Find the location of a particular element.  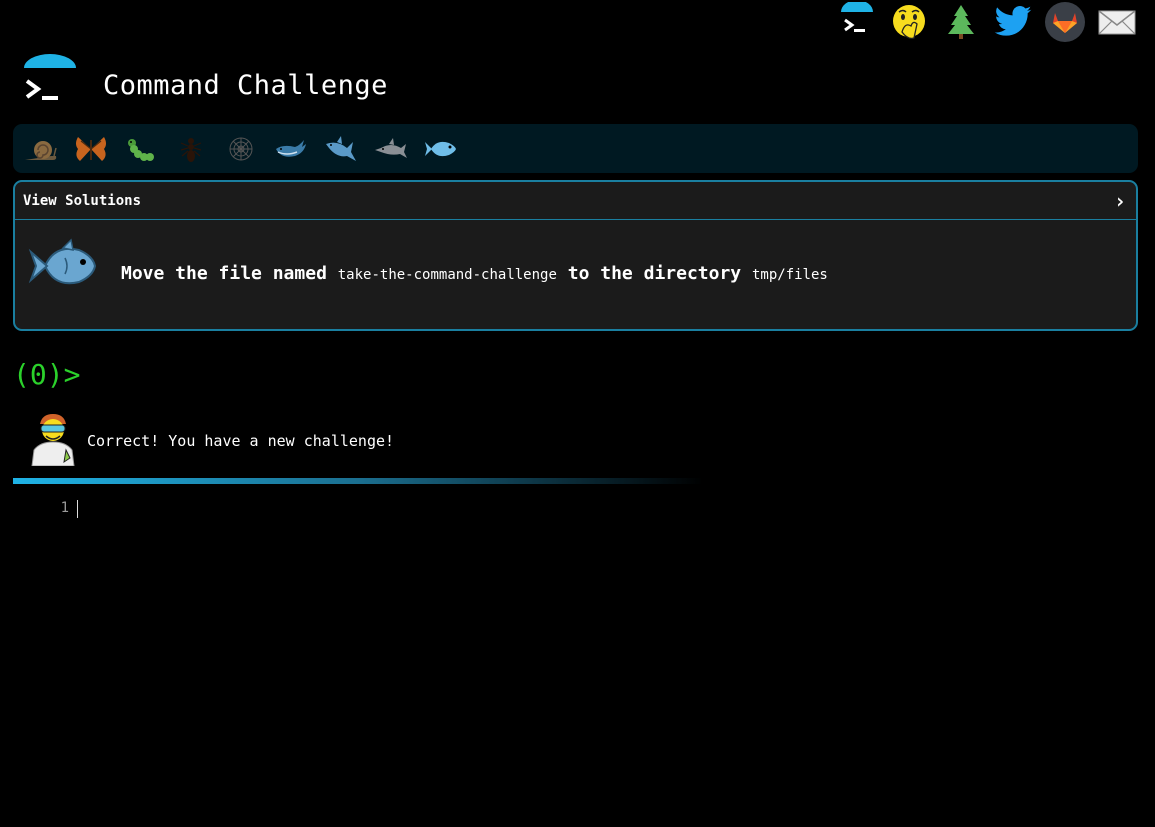

level-whale-icon is located at coordinates (291, 149).